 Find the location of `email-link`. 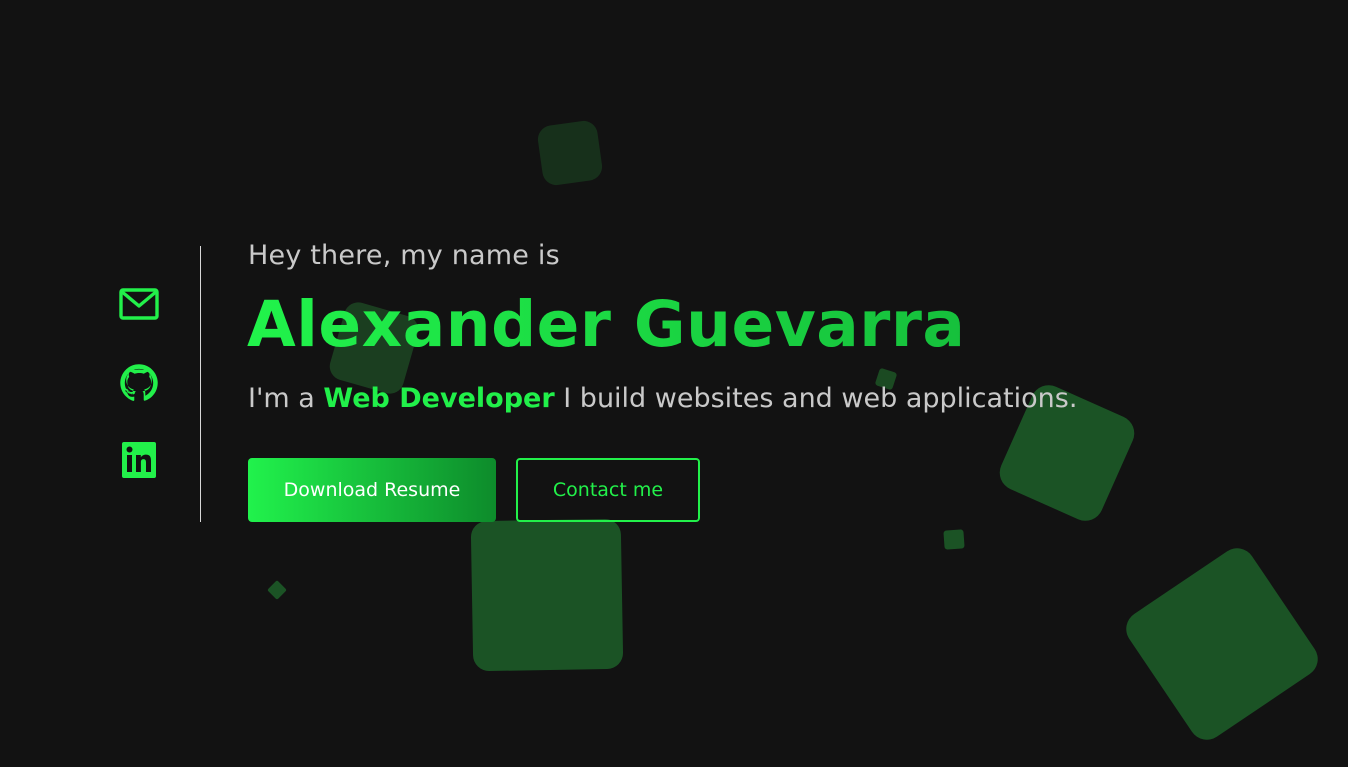

email-link is located at coordinates (139, 305).